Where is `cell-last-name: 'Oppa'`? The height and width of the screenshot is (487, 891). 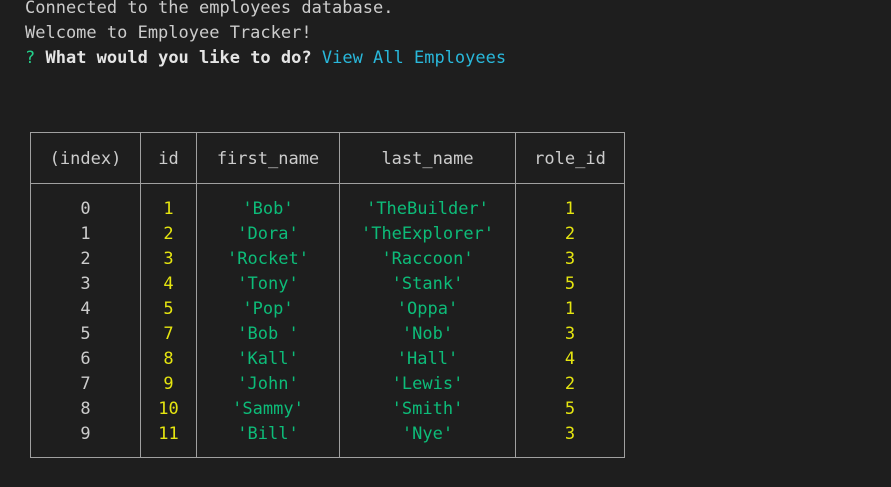
cell-last-name: 'Oppa' is located at coordinates (427, 309).